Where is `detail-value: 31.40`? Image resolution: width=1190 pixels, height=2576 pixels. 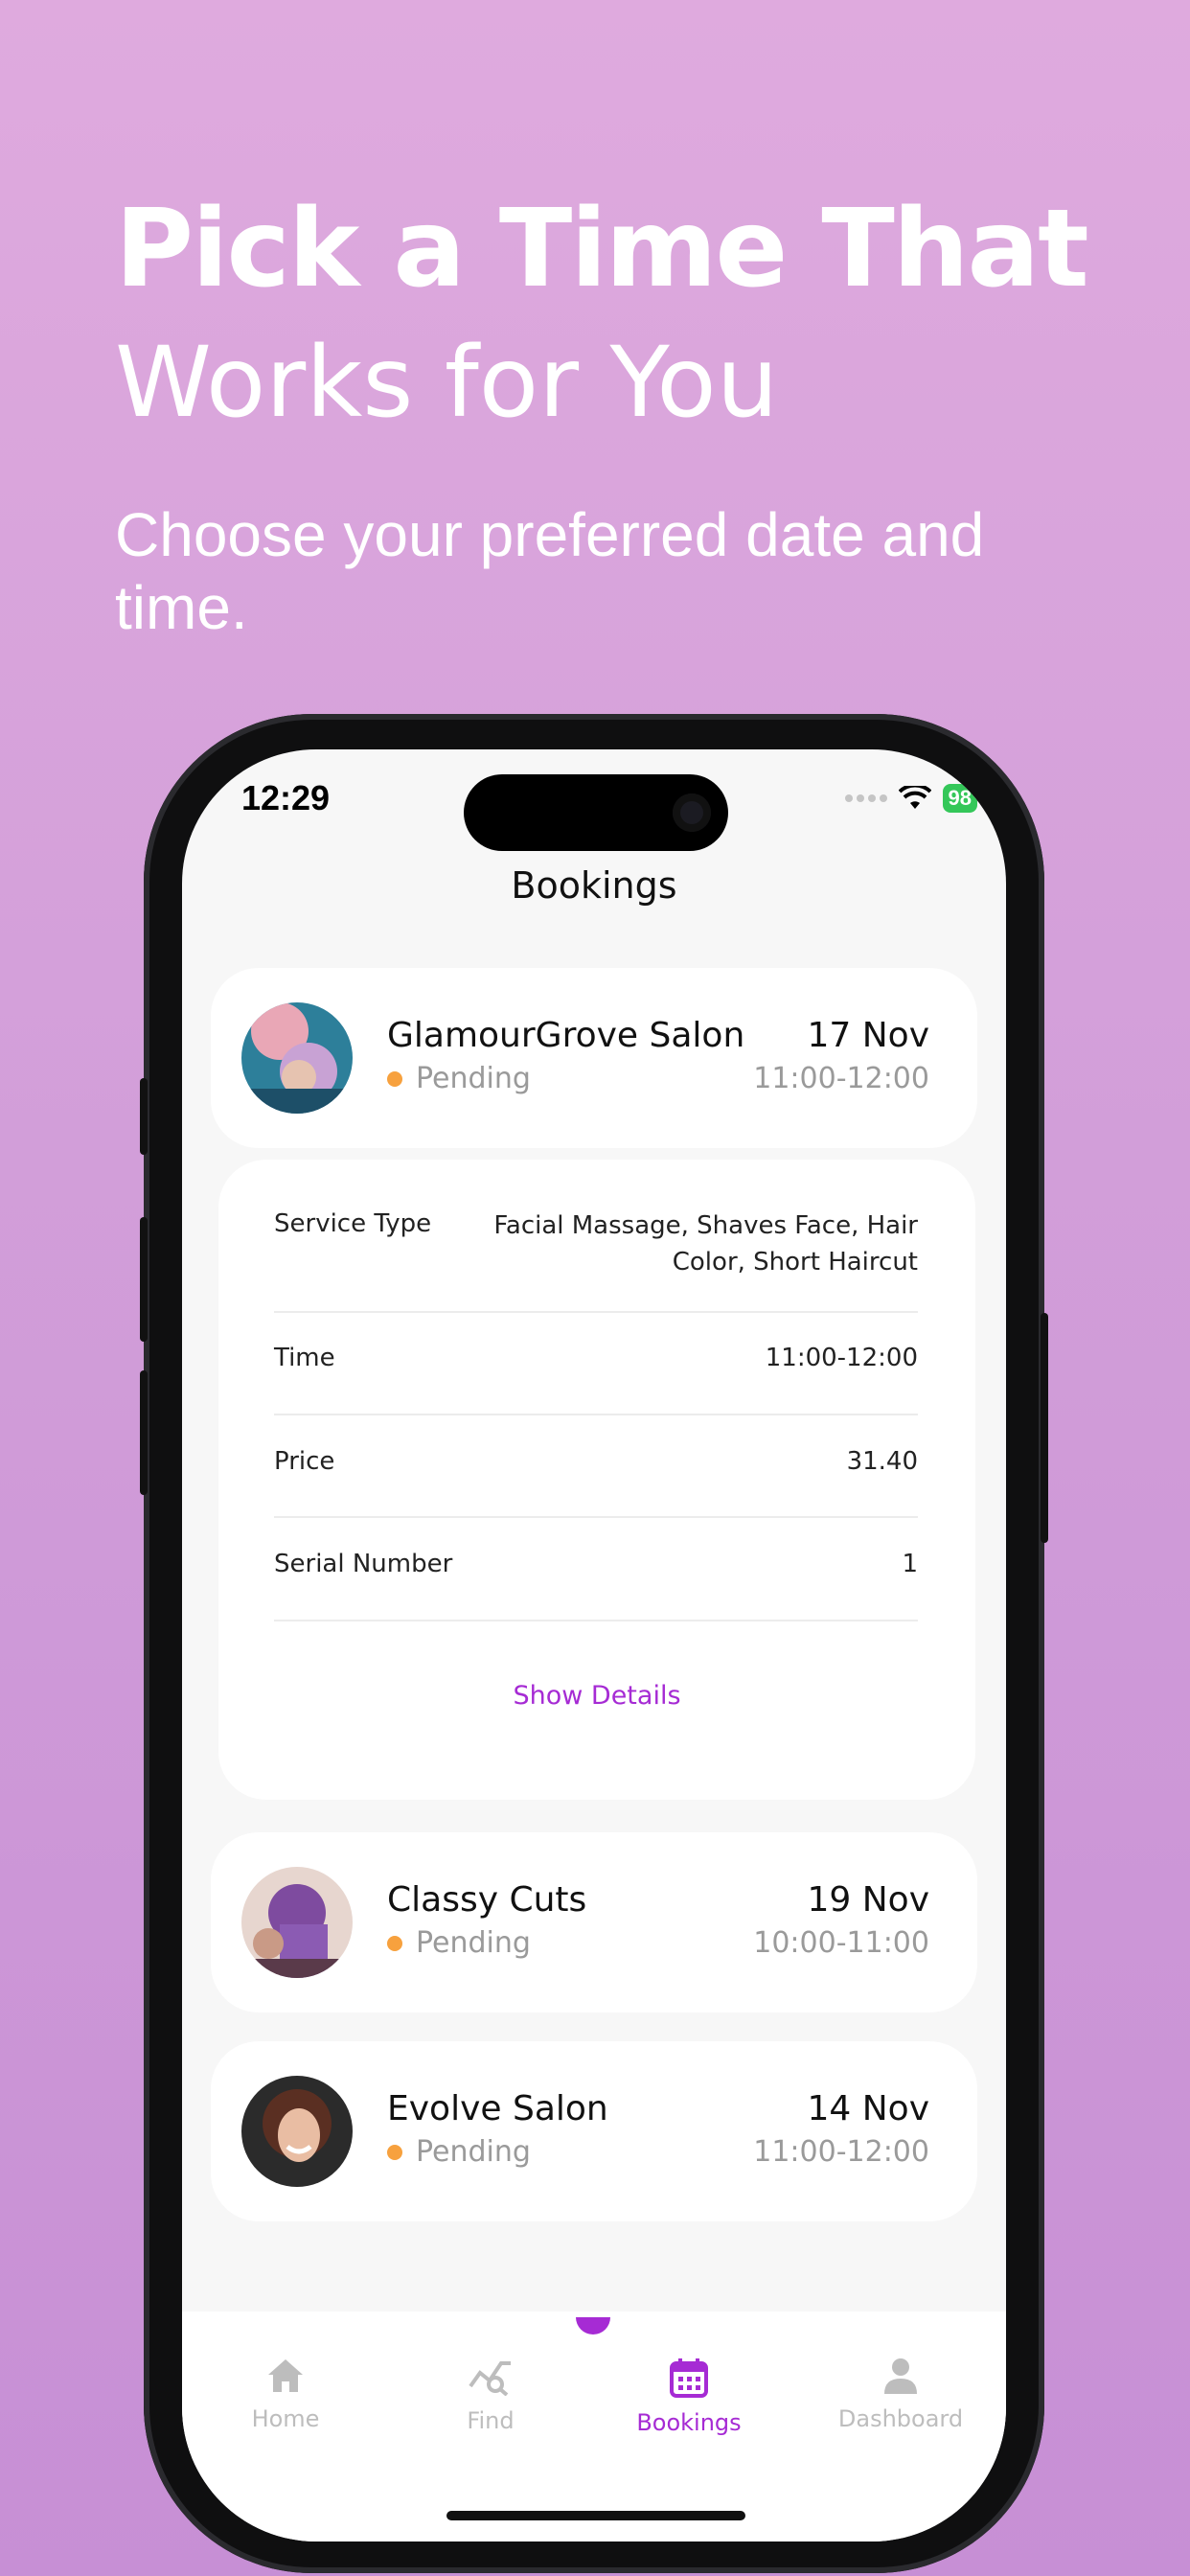 detail-value: 31.40 is located at coordinates (882, 1461).